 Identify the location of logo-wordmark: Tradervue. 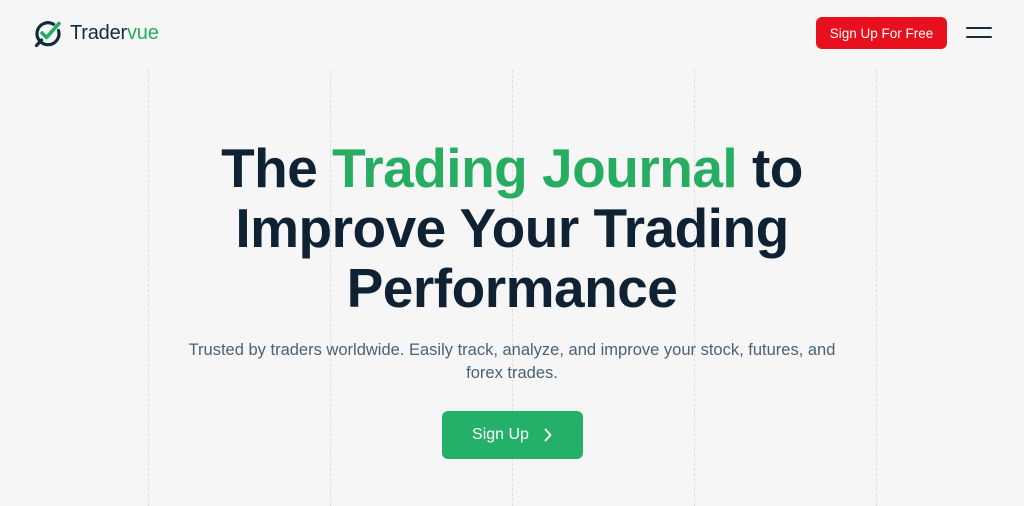
(114, 33).